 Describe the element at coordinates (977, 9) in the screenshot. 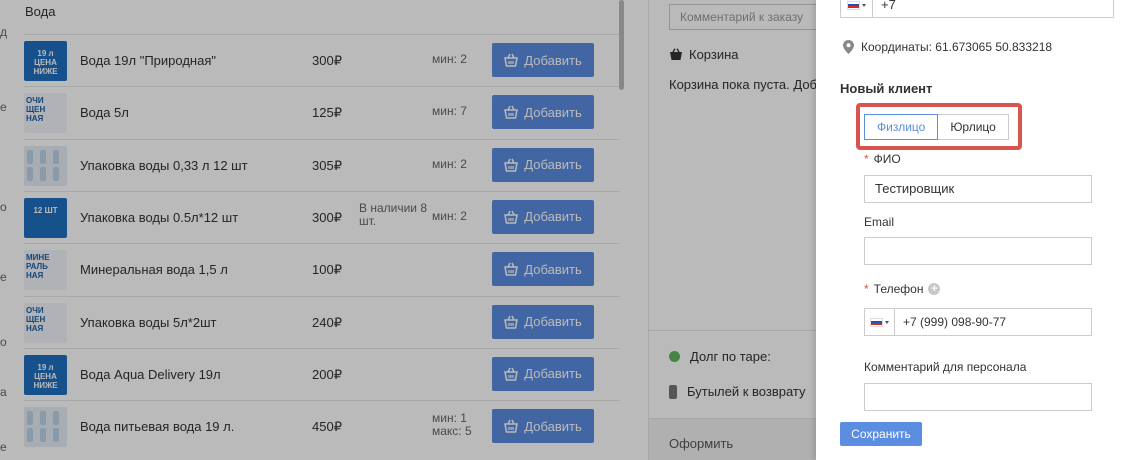

I see `address-phone-field: +7` at that location.